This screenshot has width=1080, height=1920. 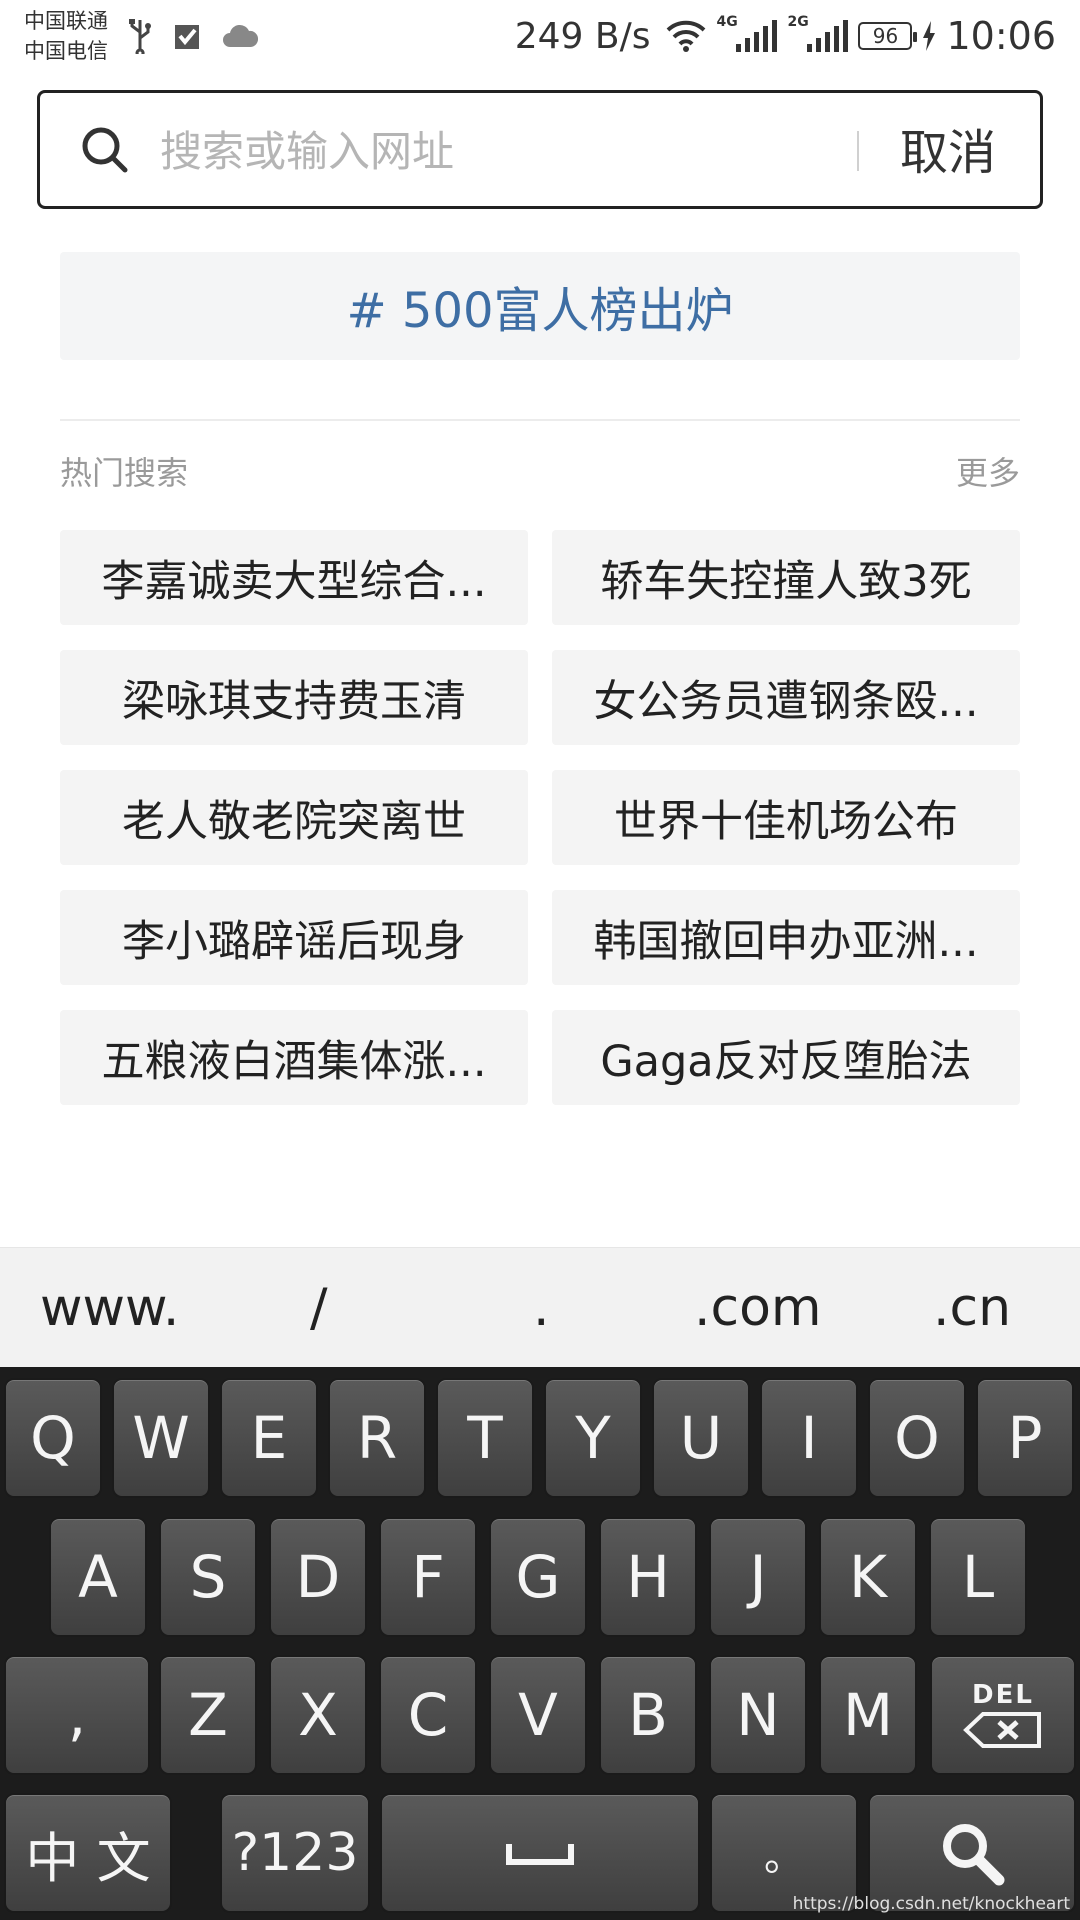 What do you see at coordinates (593, 1438) in the screenshot?
I see `key-y: Y` at bounding box center [593, 1438].